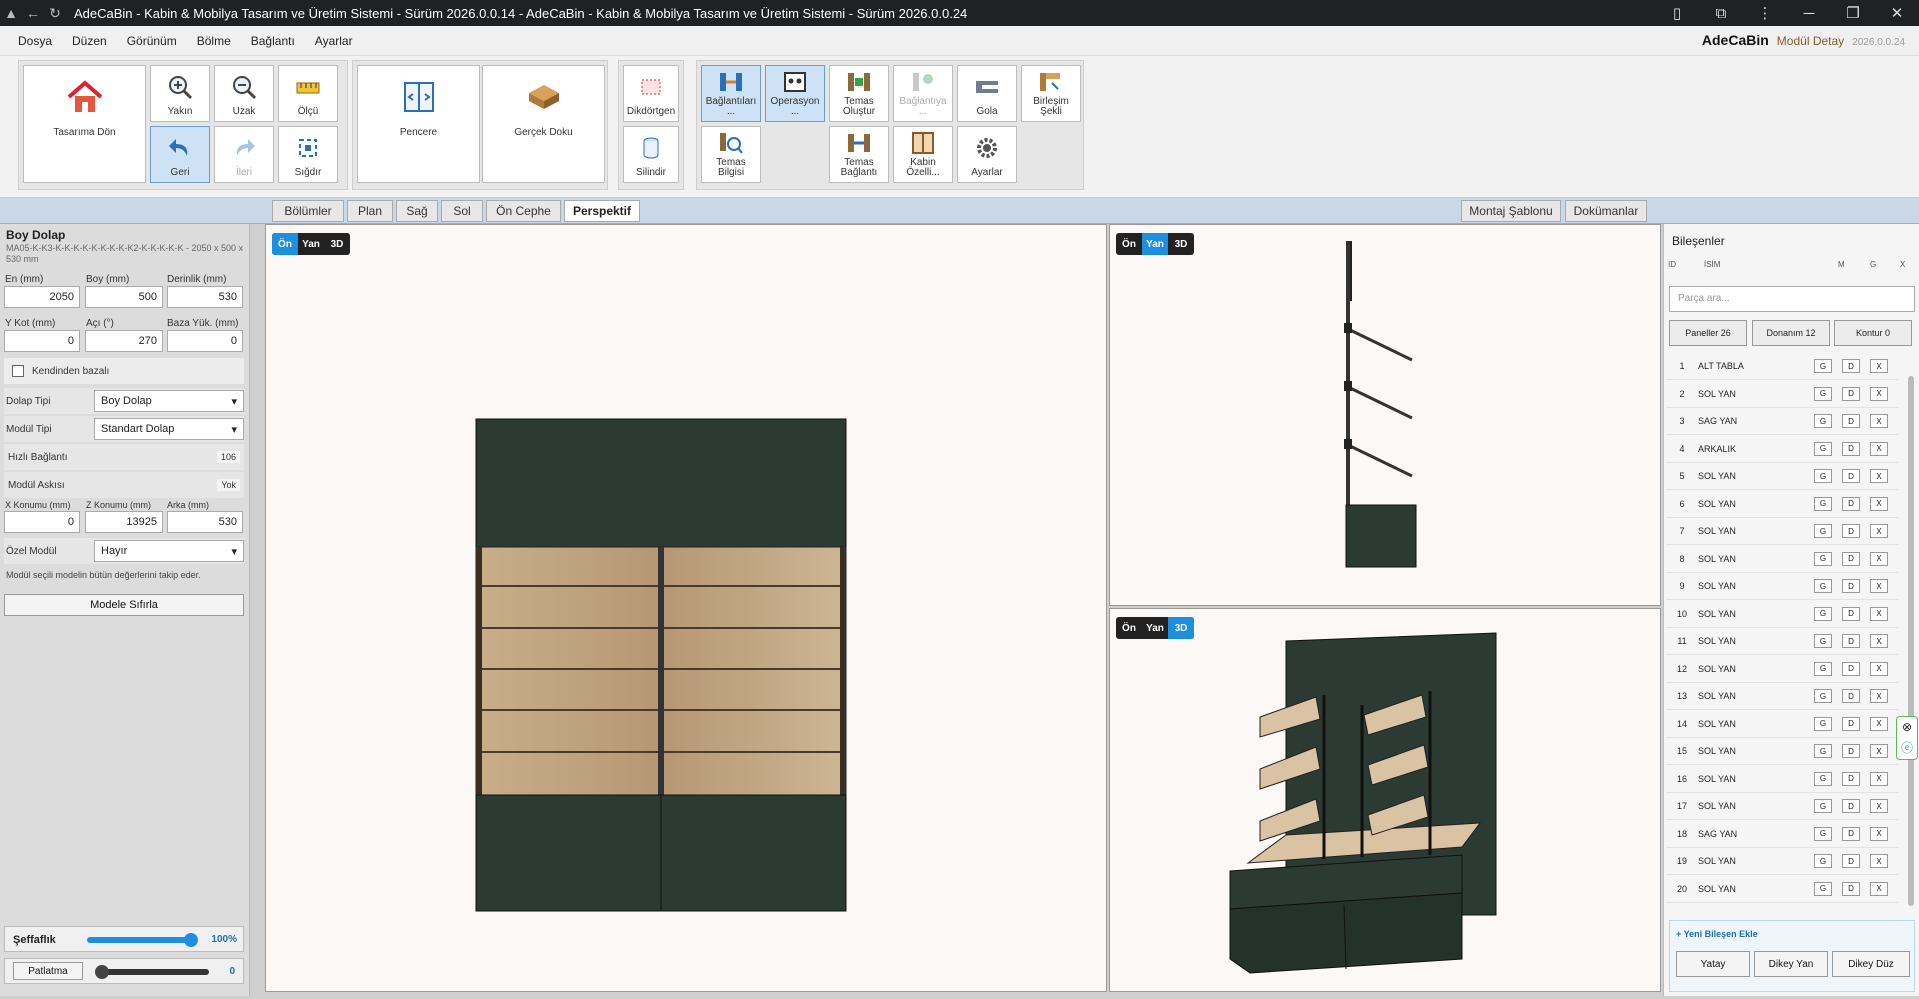 This screenshot has height=999, width=1919. What do you see at coordinates (1791, 964) in the screenshot?
I see `add-vertical-side-button: Dikey Yan` at bounding box center [1791, 964].